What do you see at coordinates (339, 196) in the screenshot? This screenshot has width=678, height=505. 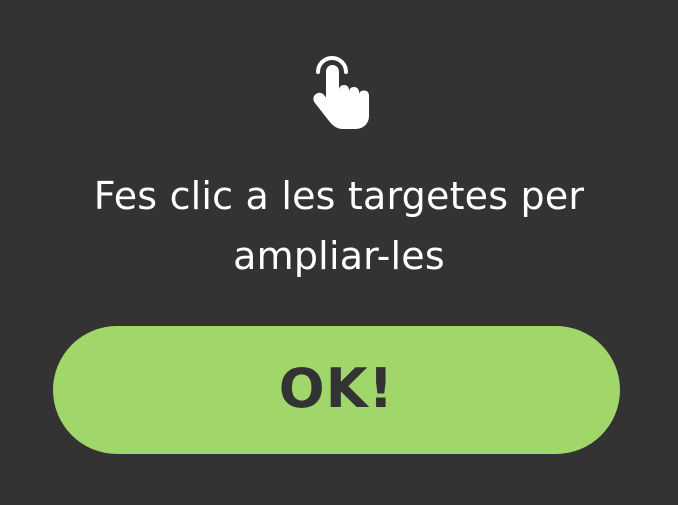 I see `hint-message-line1: Fes clic a les targetes per` at bounding box center [339, 196].